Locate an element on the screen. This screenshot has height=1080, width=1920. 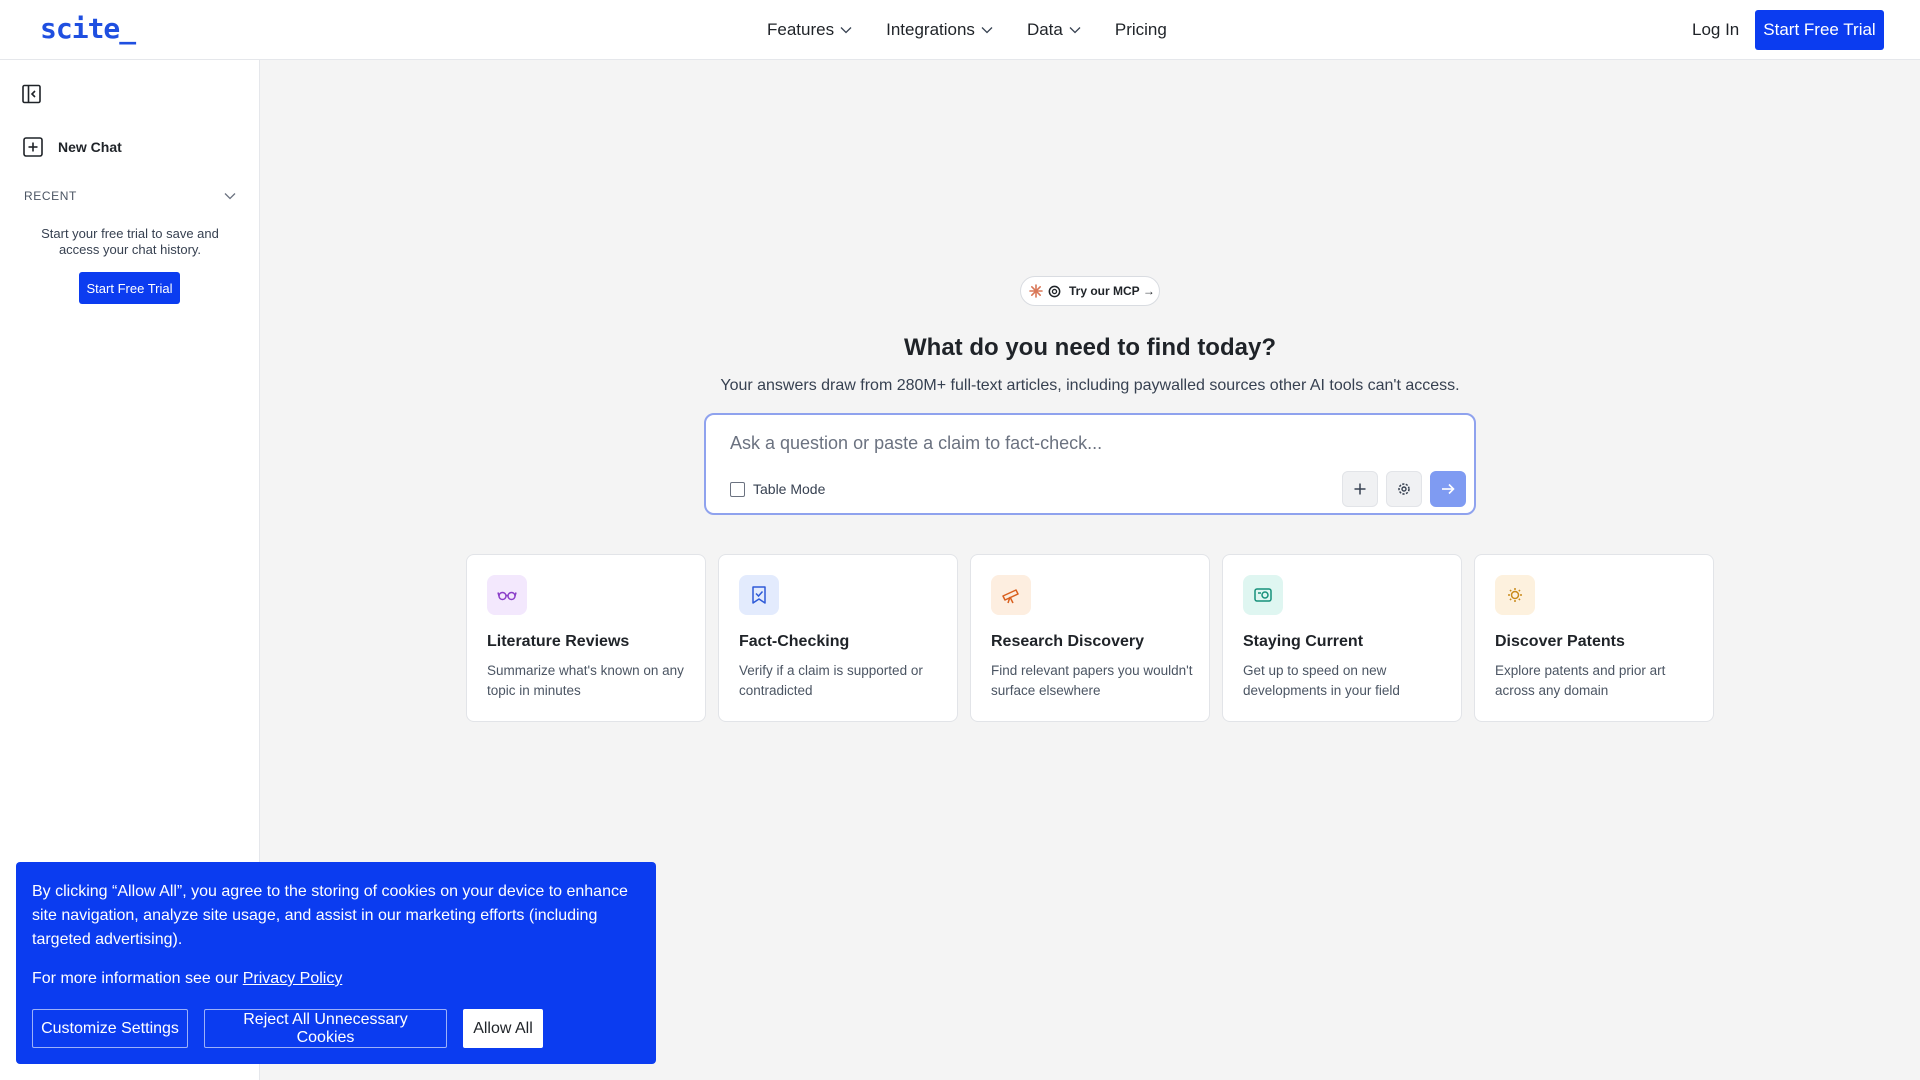
arrow-right-icon is located at coordinates (1448, 489).